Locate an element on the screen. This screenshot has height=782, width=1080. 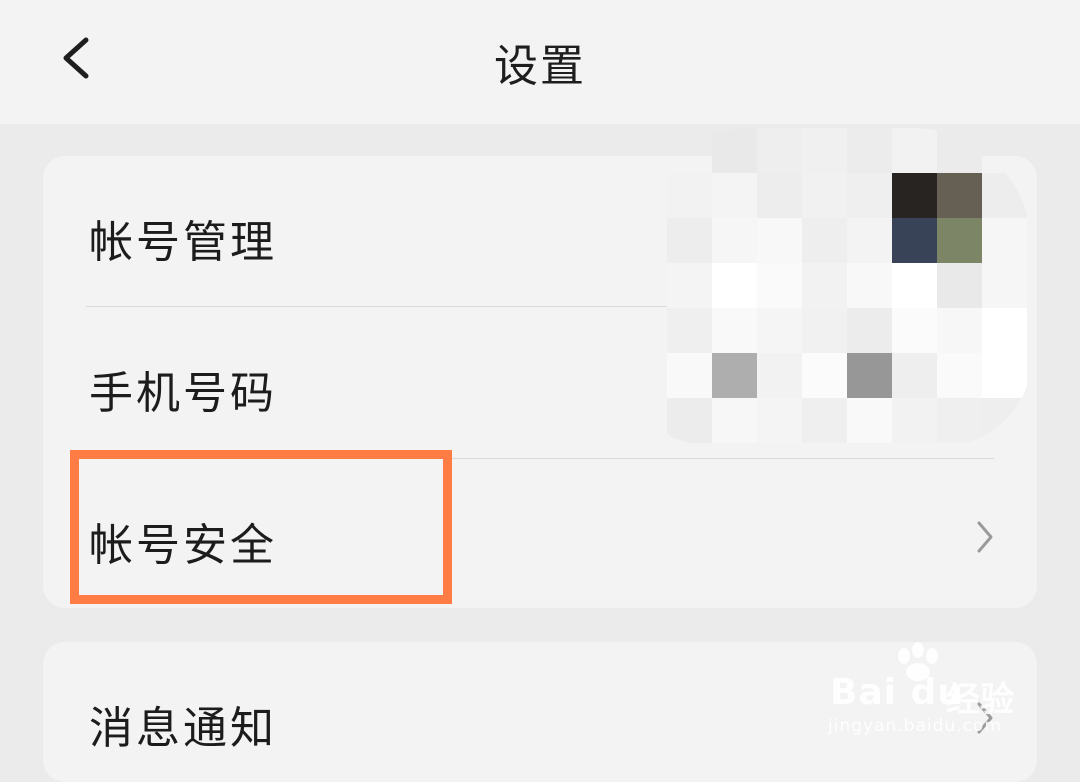
watermark-brand: Bai du is located at coordinates (897, 692).